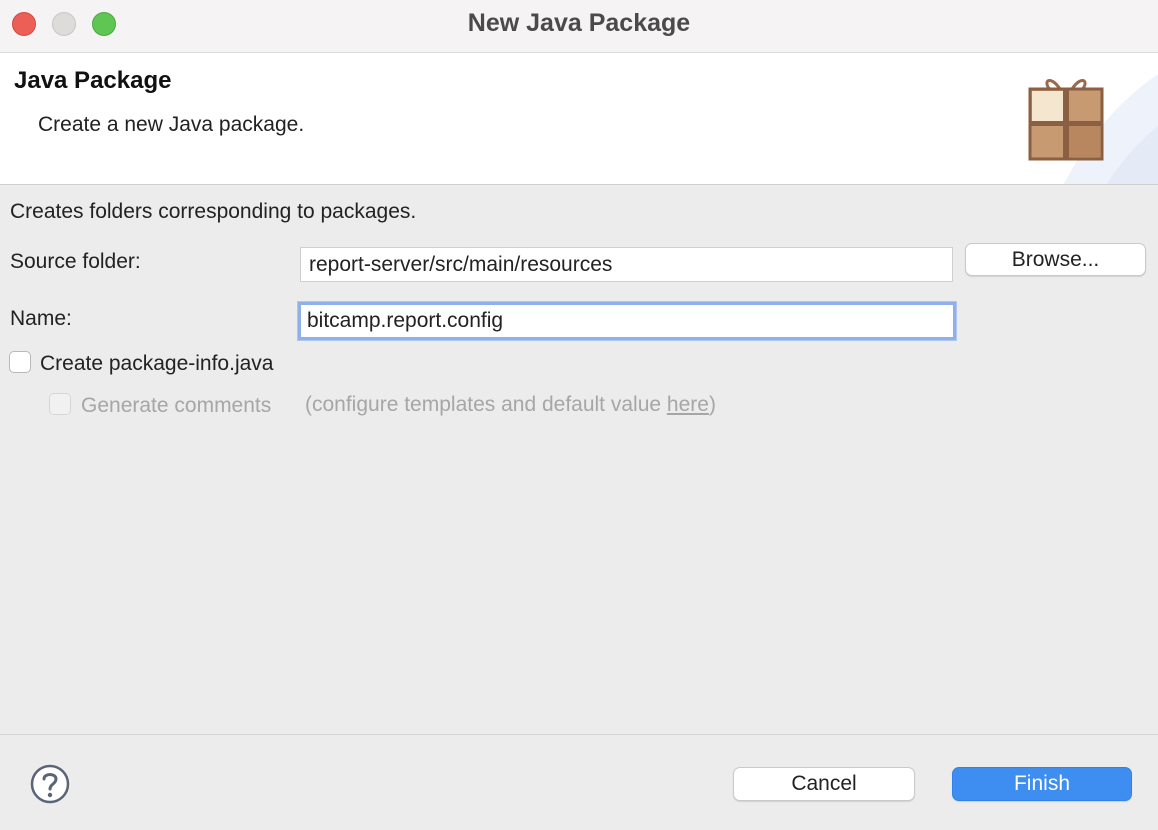 Image resolution: width=1158 pixels, height=830 pixels. I want to click on generate-comments-label: Generate comments, so click(176, 405).